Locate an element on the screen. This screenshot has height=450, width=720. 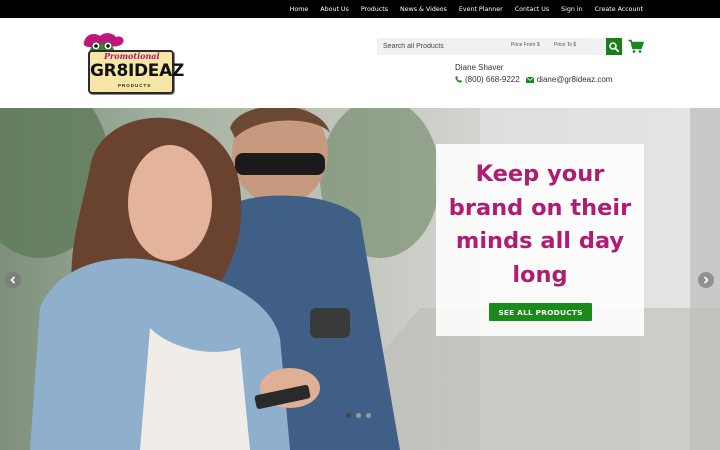
slider-dots is located at coordinates (361, 415).